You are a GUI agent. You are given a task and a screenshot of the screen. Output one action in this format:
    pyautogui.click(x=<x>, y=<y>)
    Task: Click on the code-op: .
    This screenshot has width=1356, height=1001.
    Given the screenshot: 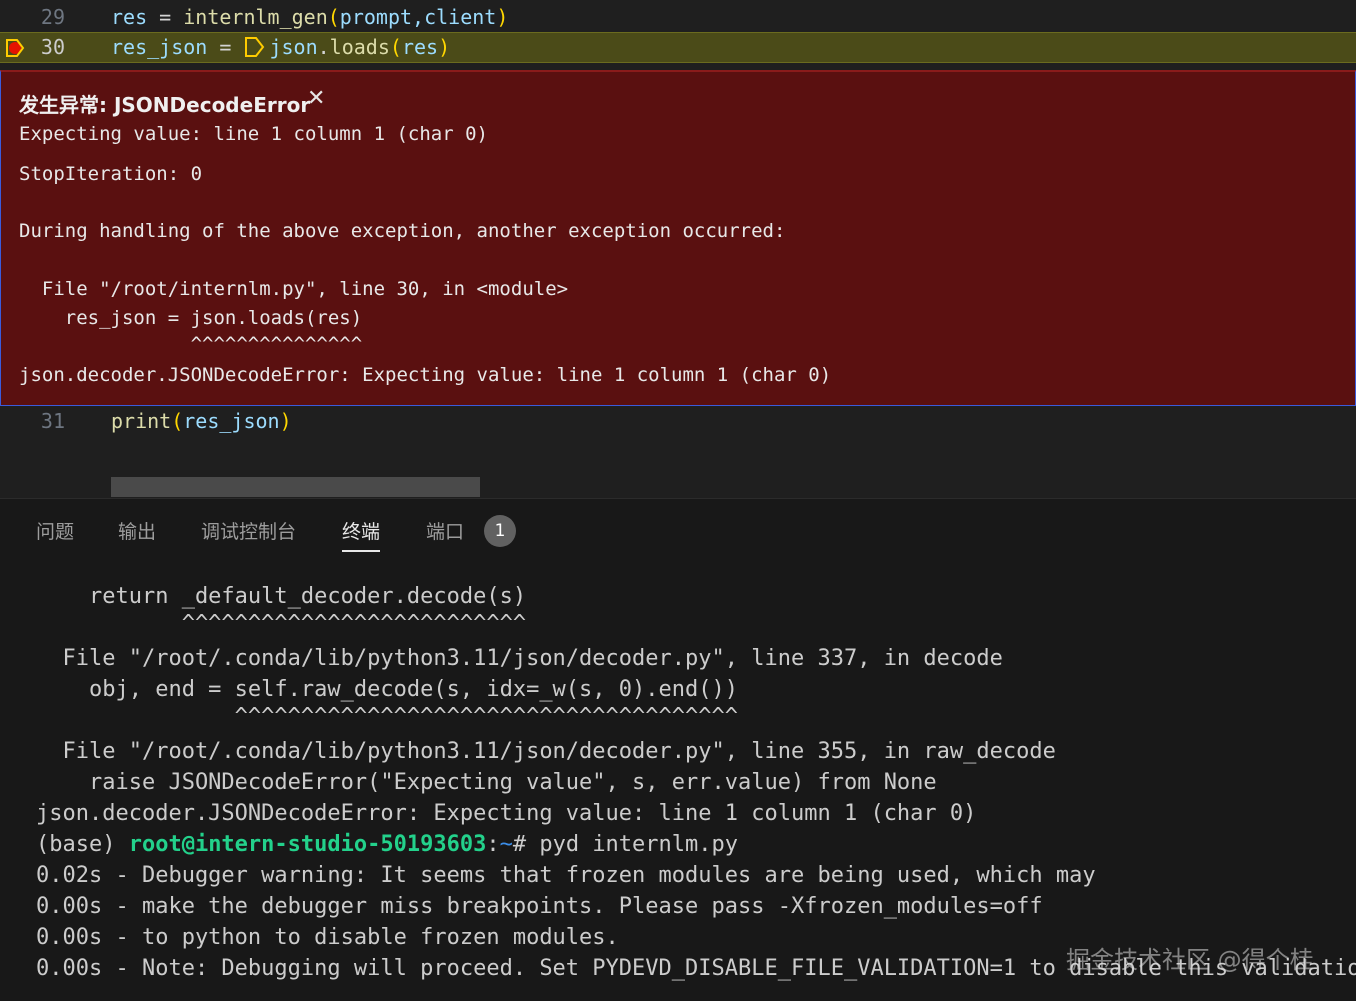 What is the action you would take?
    pyautogui.click(x=323, y=47)
    